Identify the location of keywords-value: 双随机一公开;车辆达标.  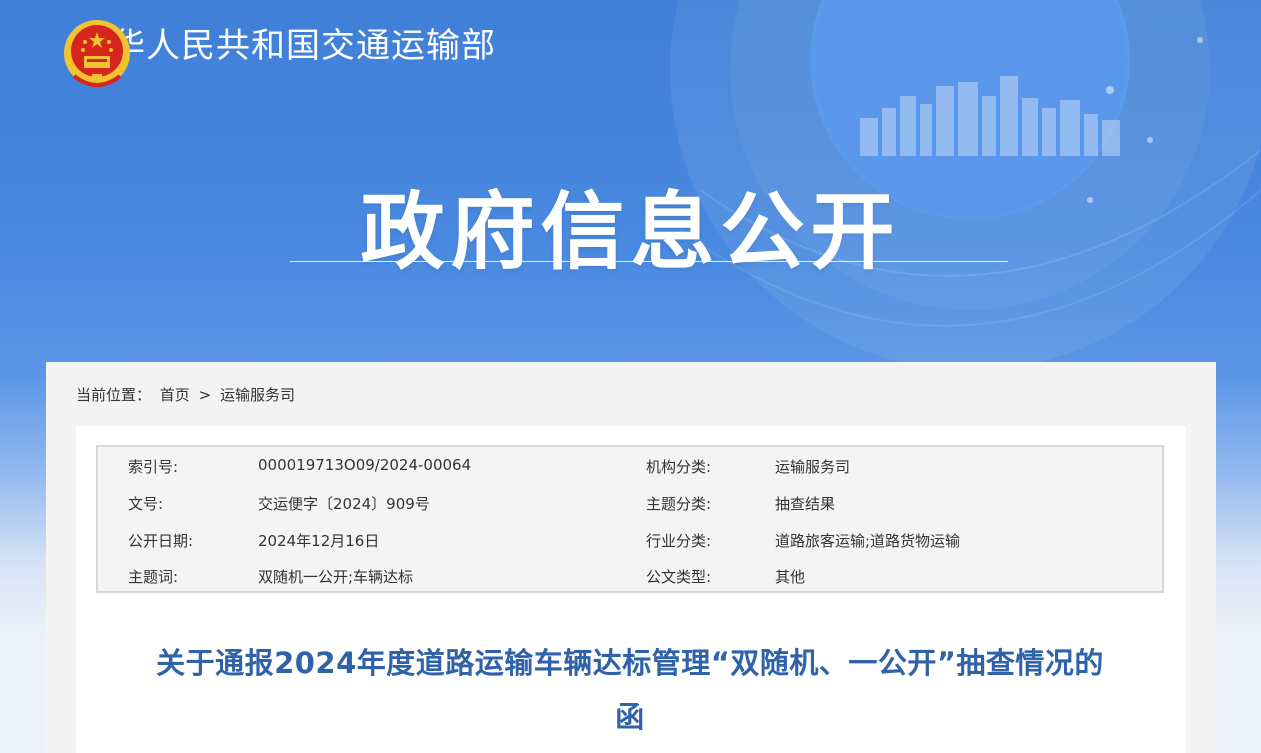
(336, 577).